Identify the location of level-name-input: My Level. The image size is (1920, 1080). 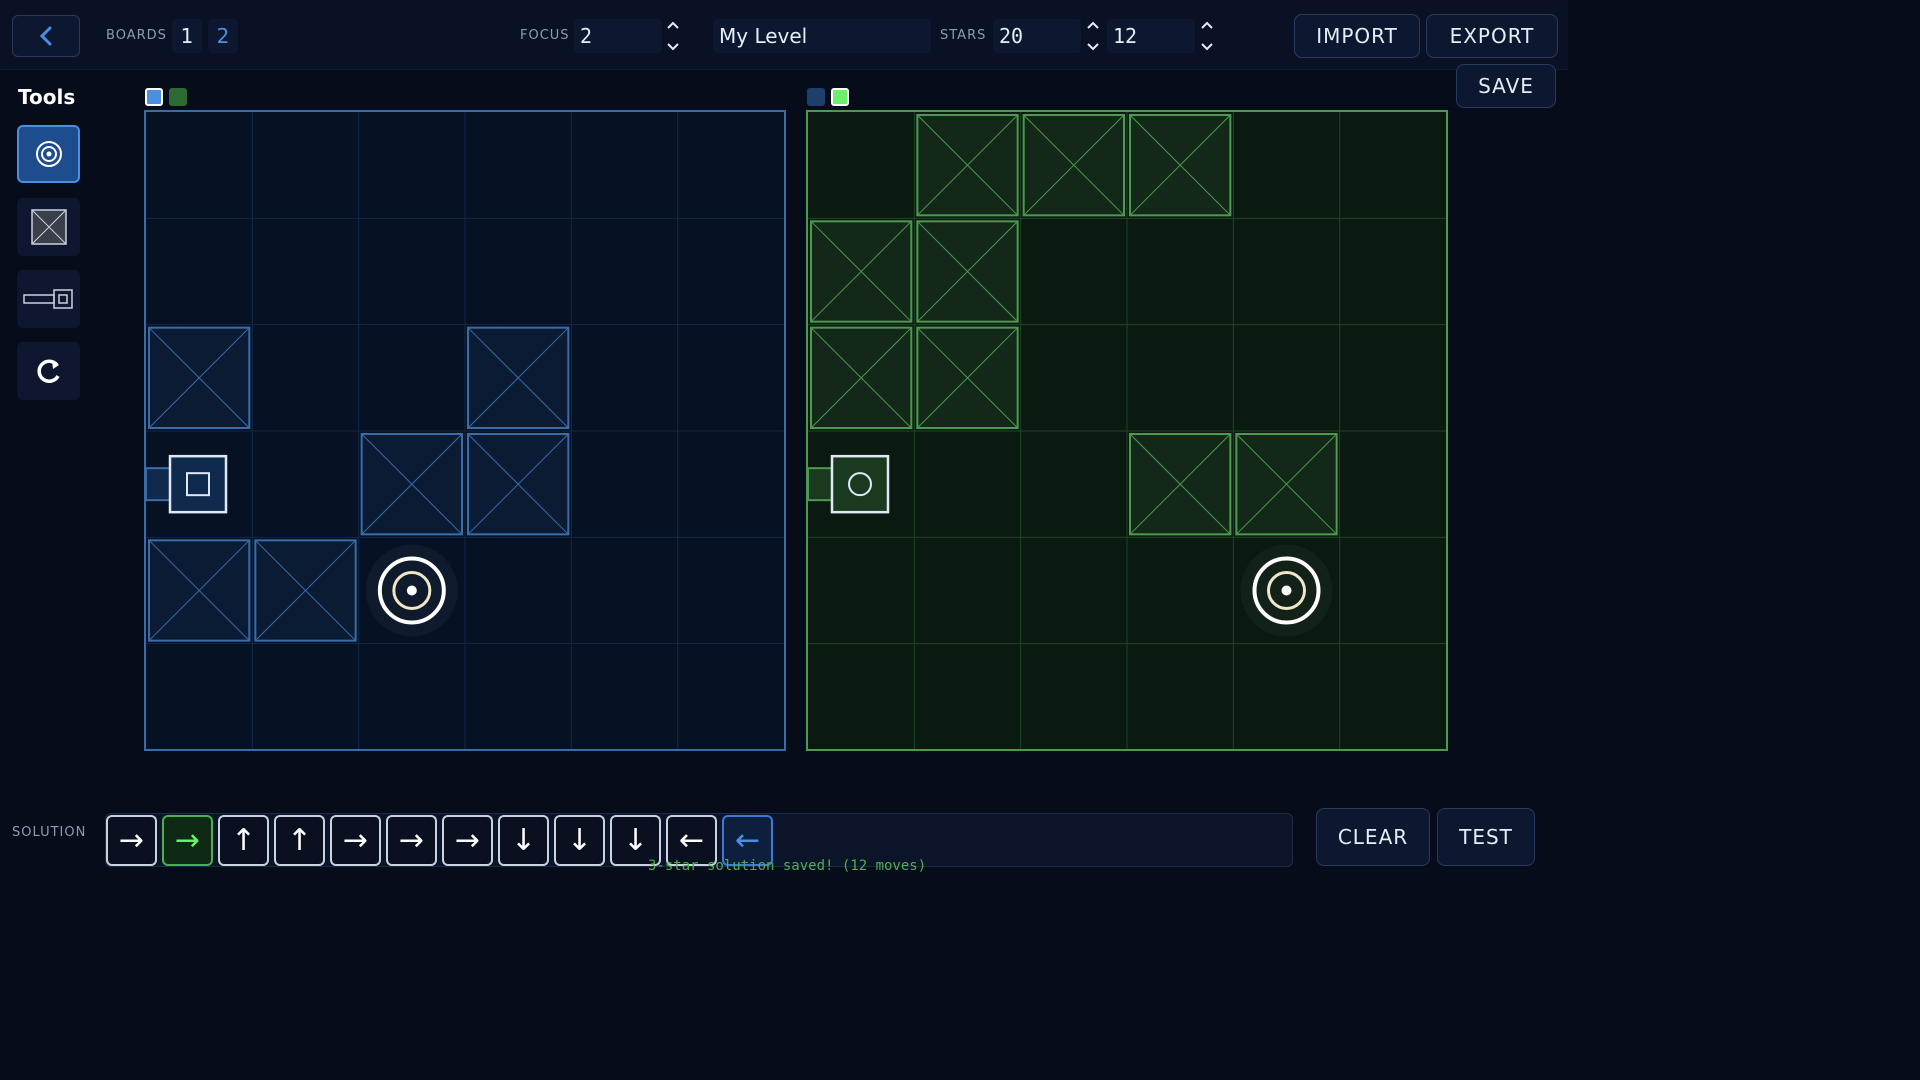
(822, 36).